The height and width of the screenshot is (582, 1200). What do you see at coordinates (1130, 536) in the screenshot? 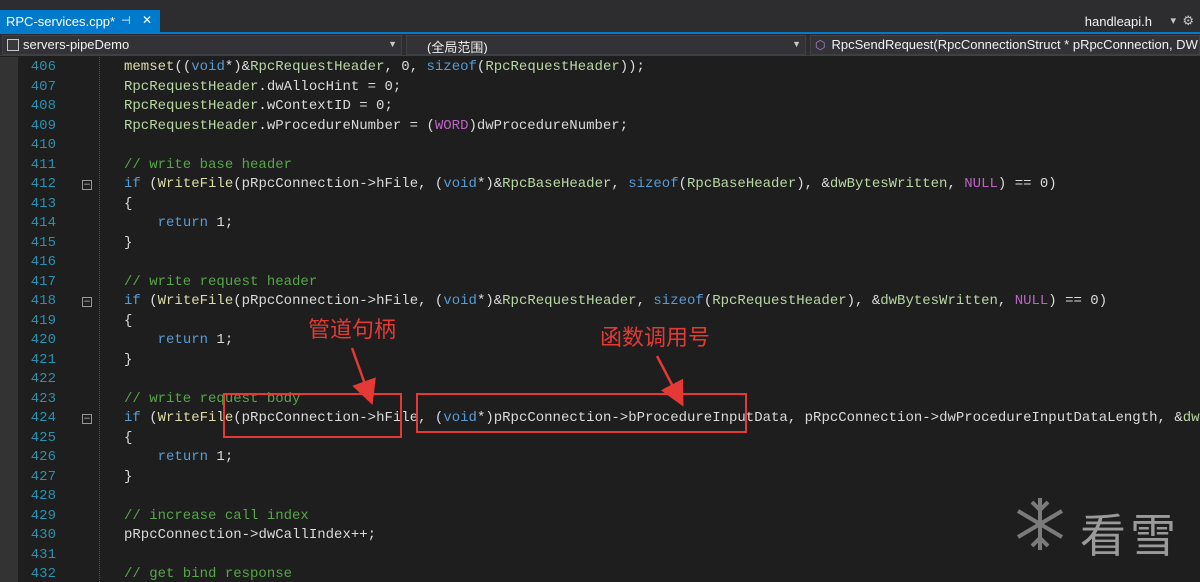
I see `watermark-text: 看雪` at bounding box center [1130, 536].